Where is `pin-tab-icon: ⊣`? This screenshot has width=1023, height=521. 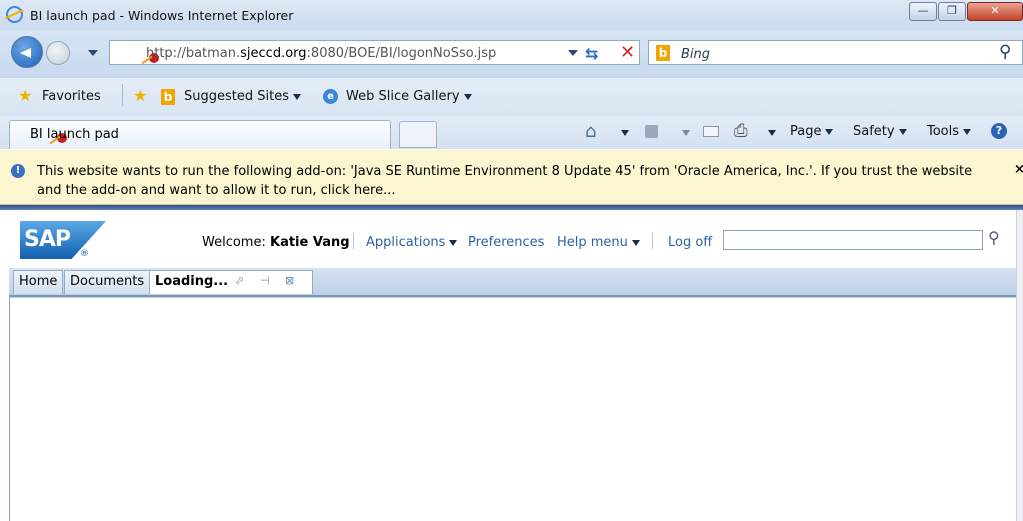 pin-tab-icon: ⊣ is located at coordinates (265, 280).